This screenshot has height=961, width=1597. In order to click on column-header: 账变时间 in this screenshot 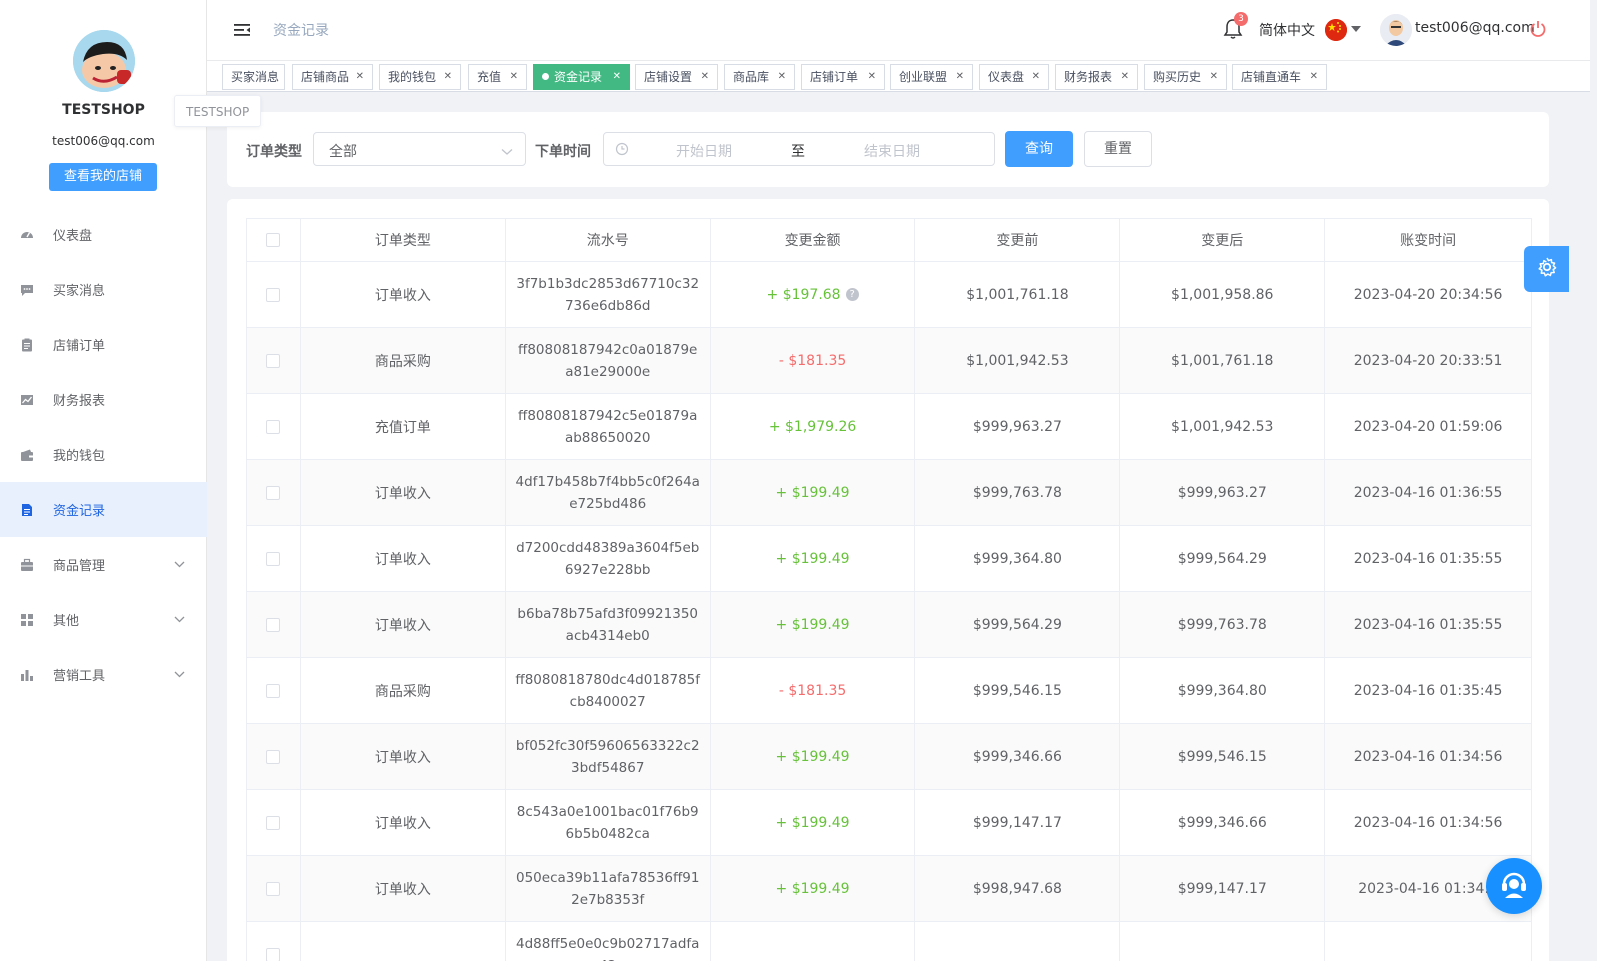, I will do `click(1429, 240)`.